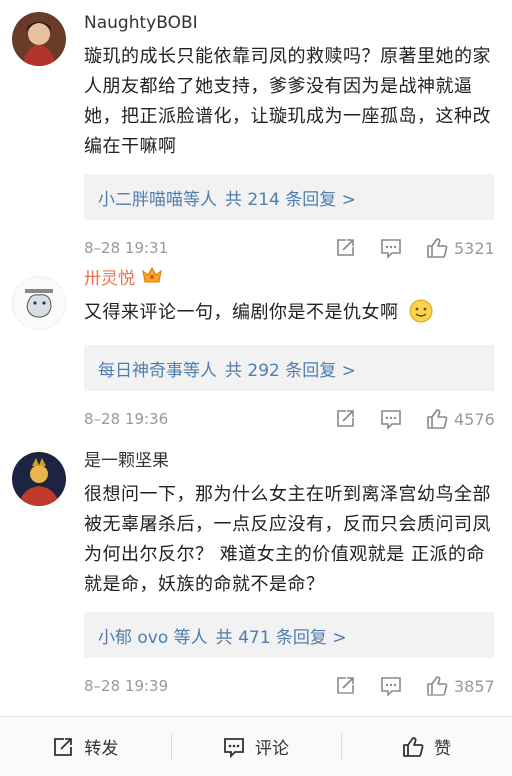 This screenshot has width=512, height=776. What do you see at coordinates (234, 747) in the screenshot?
I see `comment-icon` at bounding box center [234, 747].